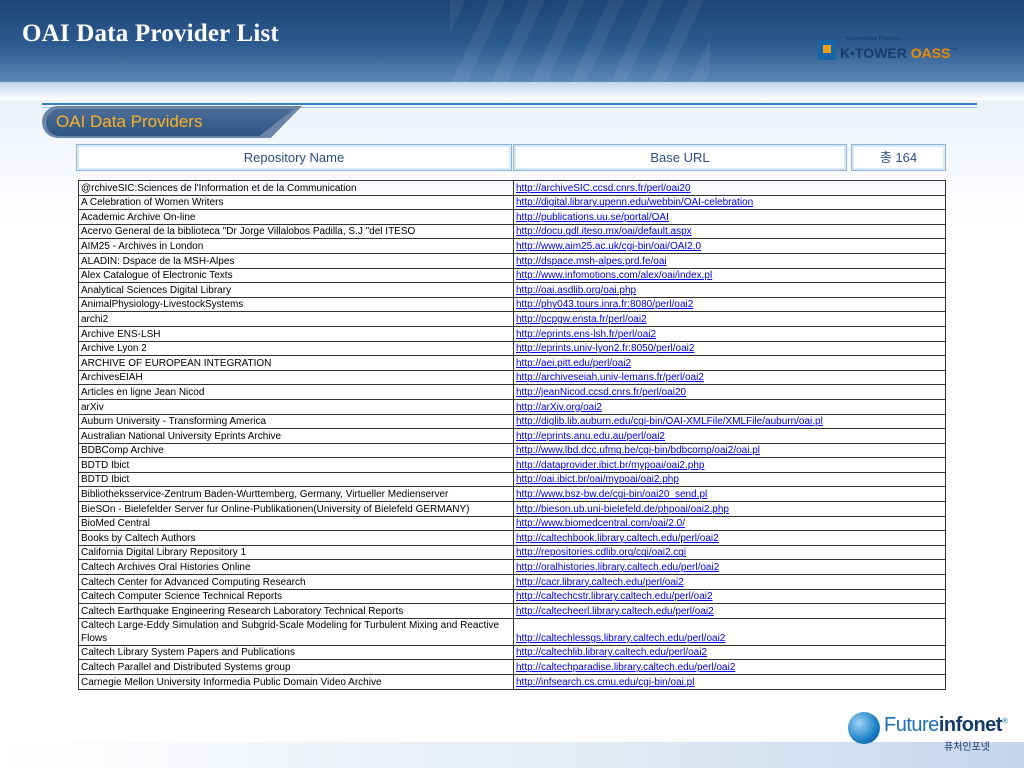 The image size is (1024, 768). I want to click on repository-name-cell: Books by Caltech Authors, so click(296, 538).